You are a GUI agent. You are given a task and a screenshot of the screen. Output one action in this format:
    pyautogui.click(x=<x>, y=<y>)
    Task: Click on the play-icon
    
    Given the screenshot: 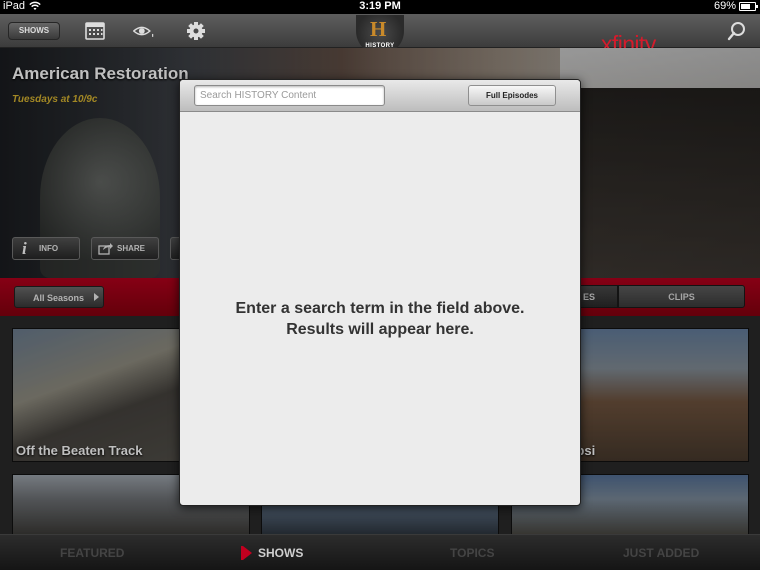 What is the action you would take?
    pyautogui.click(x=247, y=553)
    